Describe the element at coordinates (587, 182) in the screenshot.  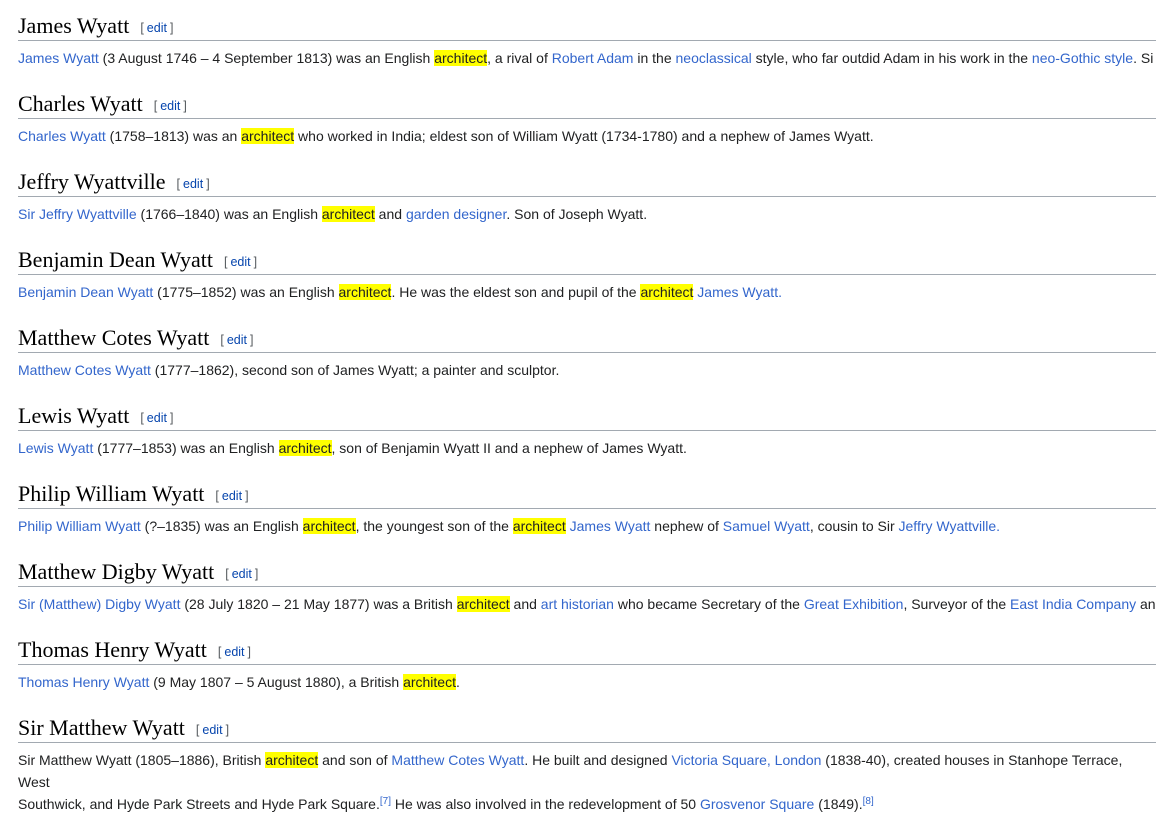
I see `section-heading: Jeffry Wyattville [edit]` at that location.